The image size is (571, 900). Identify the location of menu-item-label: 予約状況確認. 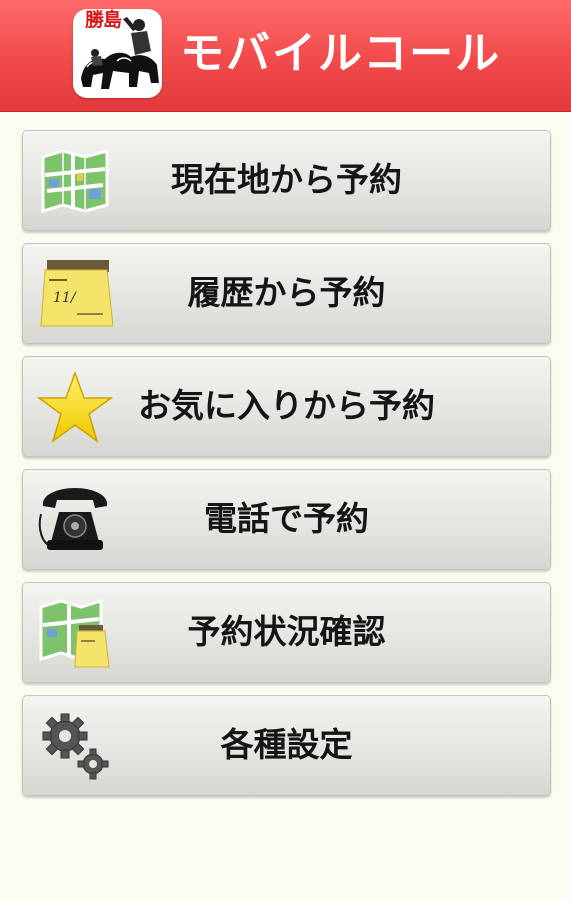
(286, 631).